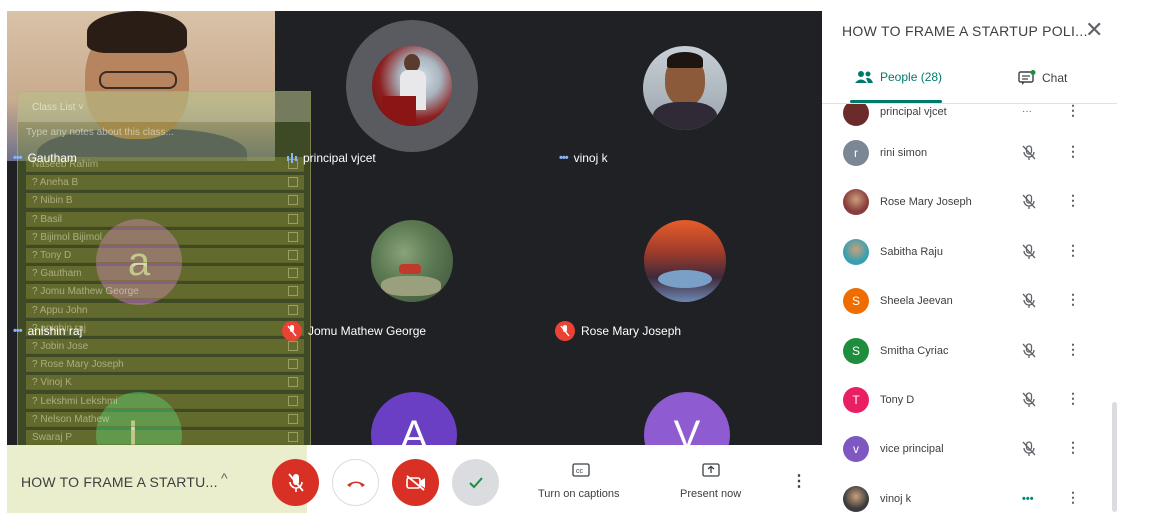 The image size is (1175, 513). Describe the element at coordinates (165, 274) in the screenshot. I see `class-list-row: ? Gautham` at that location.